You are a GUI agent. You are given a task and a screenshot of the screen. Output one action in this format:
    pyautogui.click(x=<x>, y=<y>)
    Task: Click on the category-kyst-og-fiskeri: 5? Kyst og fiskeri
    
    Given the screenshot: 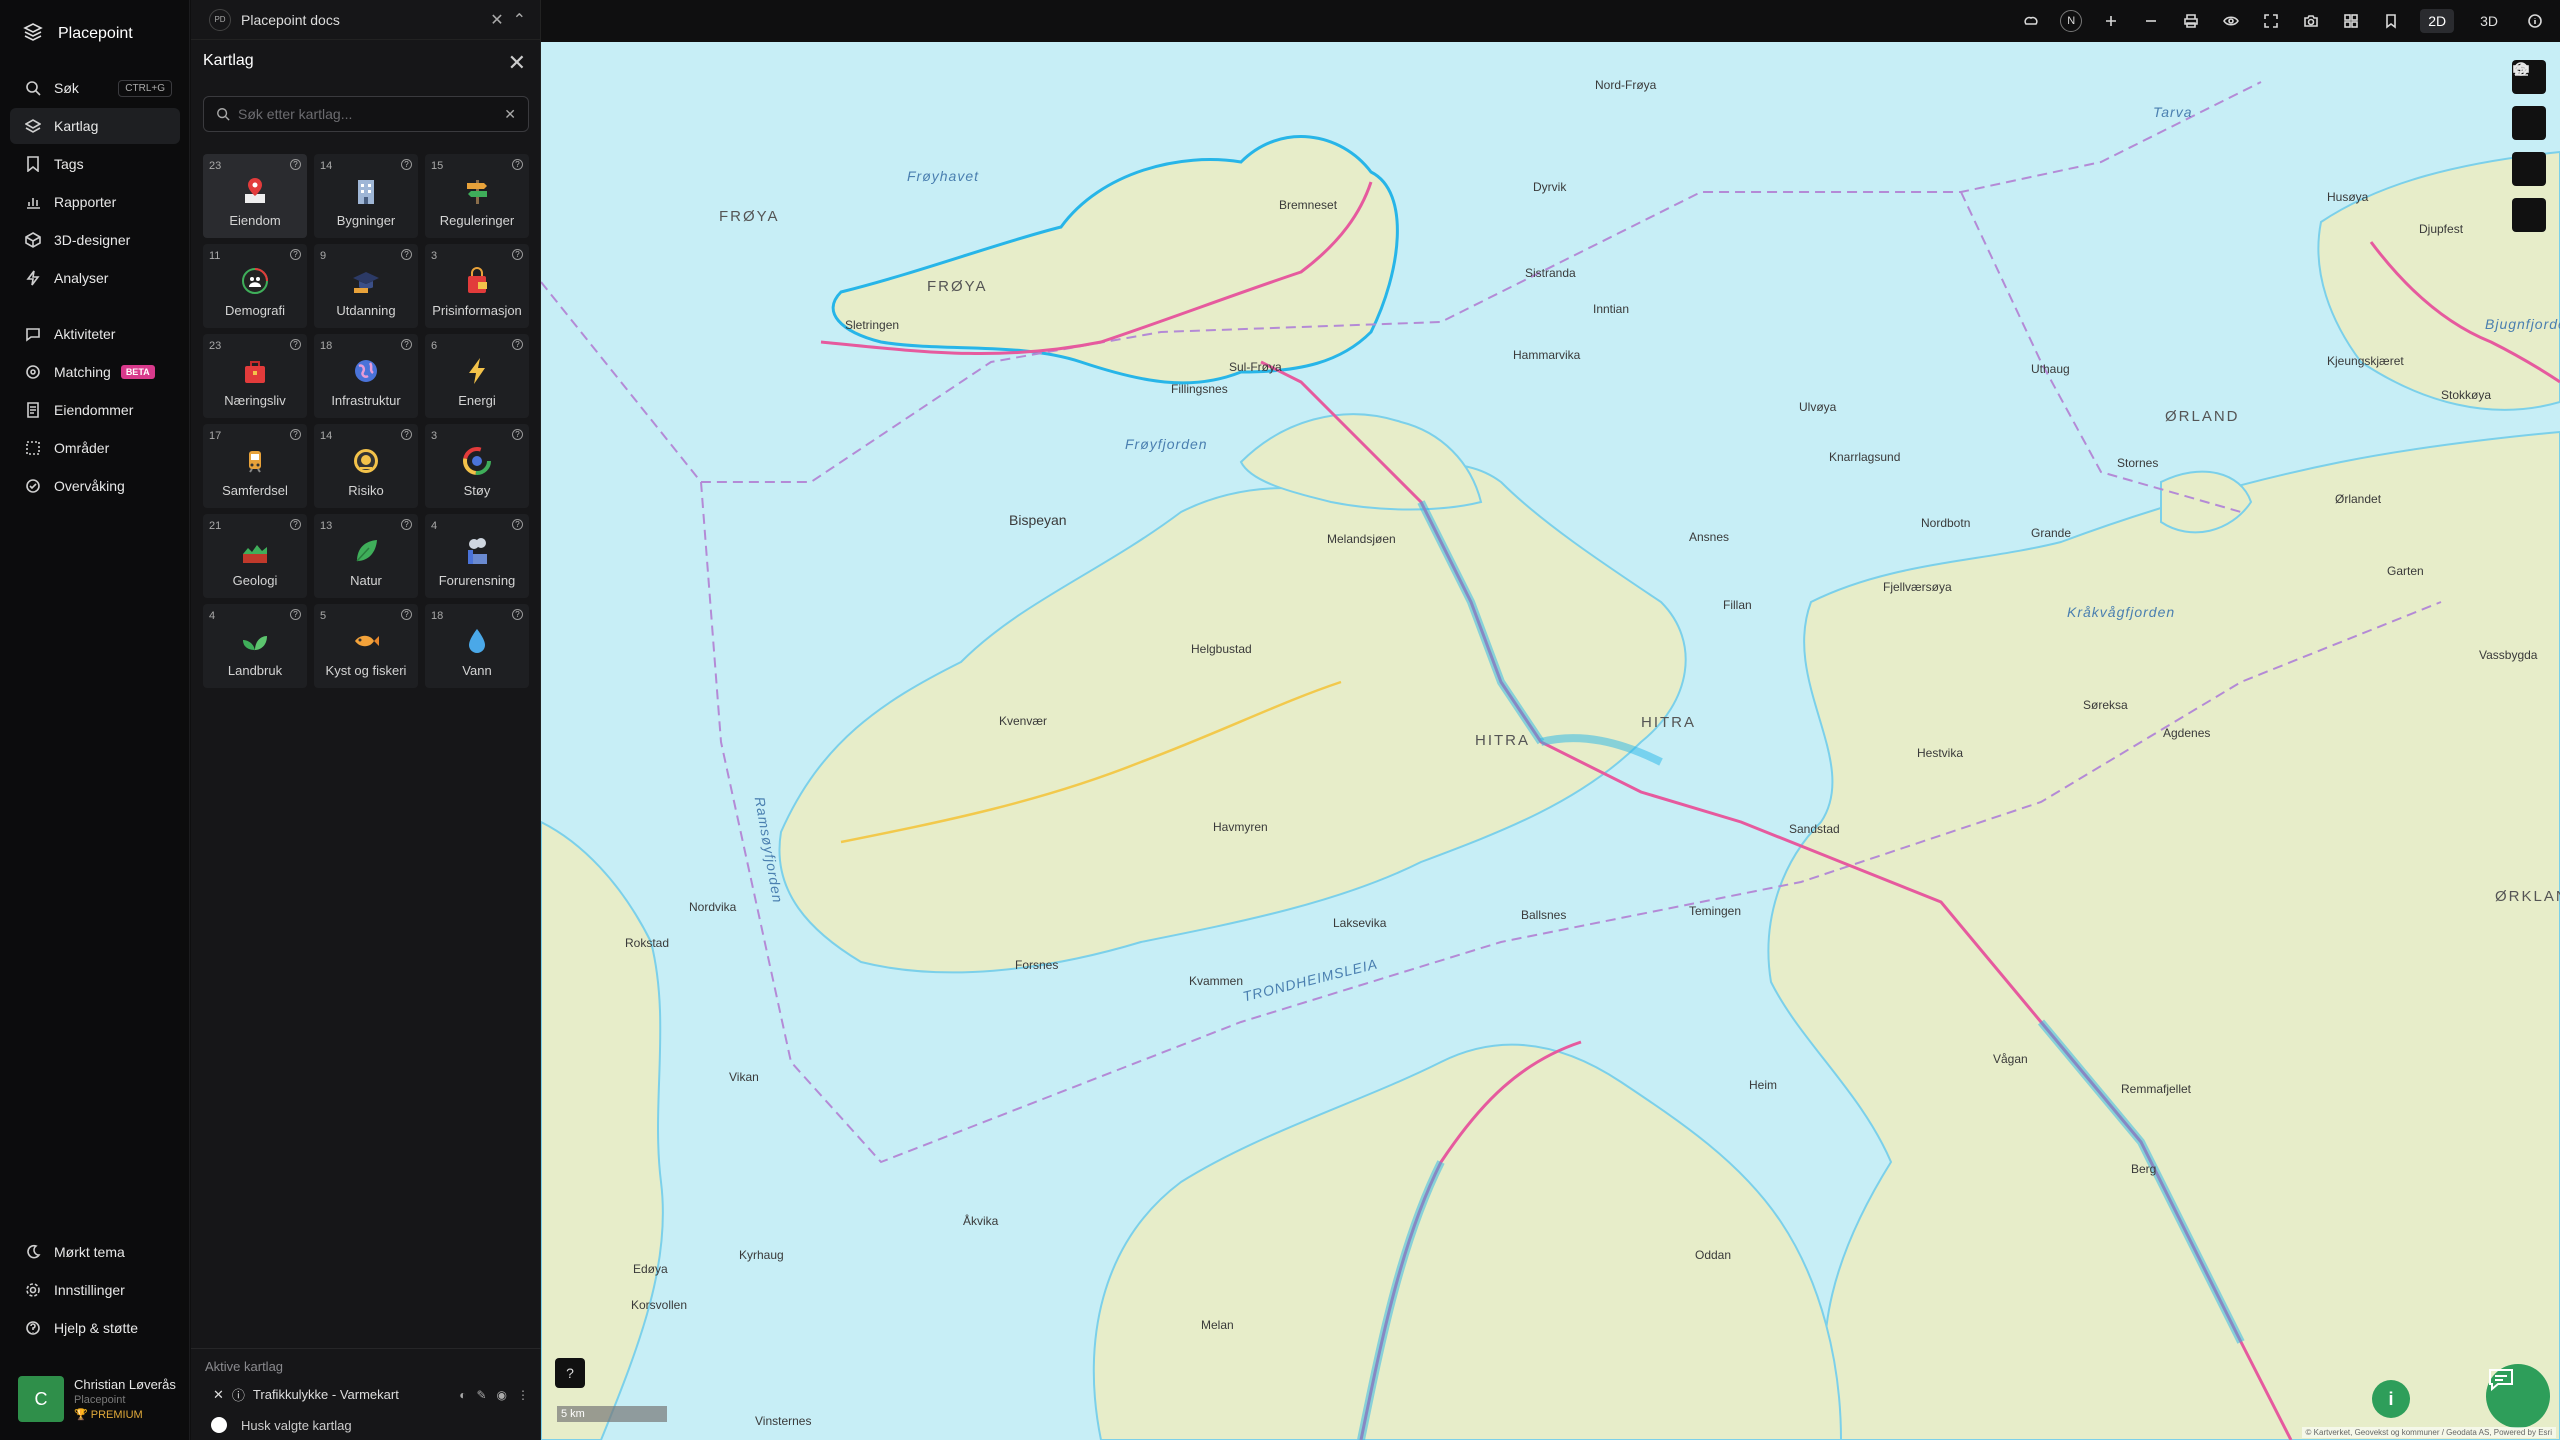 What is the action you would take?
    pyautogui.click(x=366, y=646)
    